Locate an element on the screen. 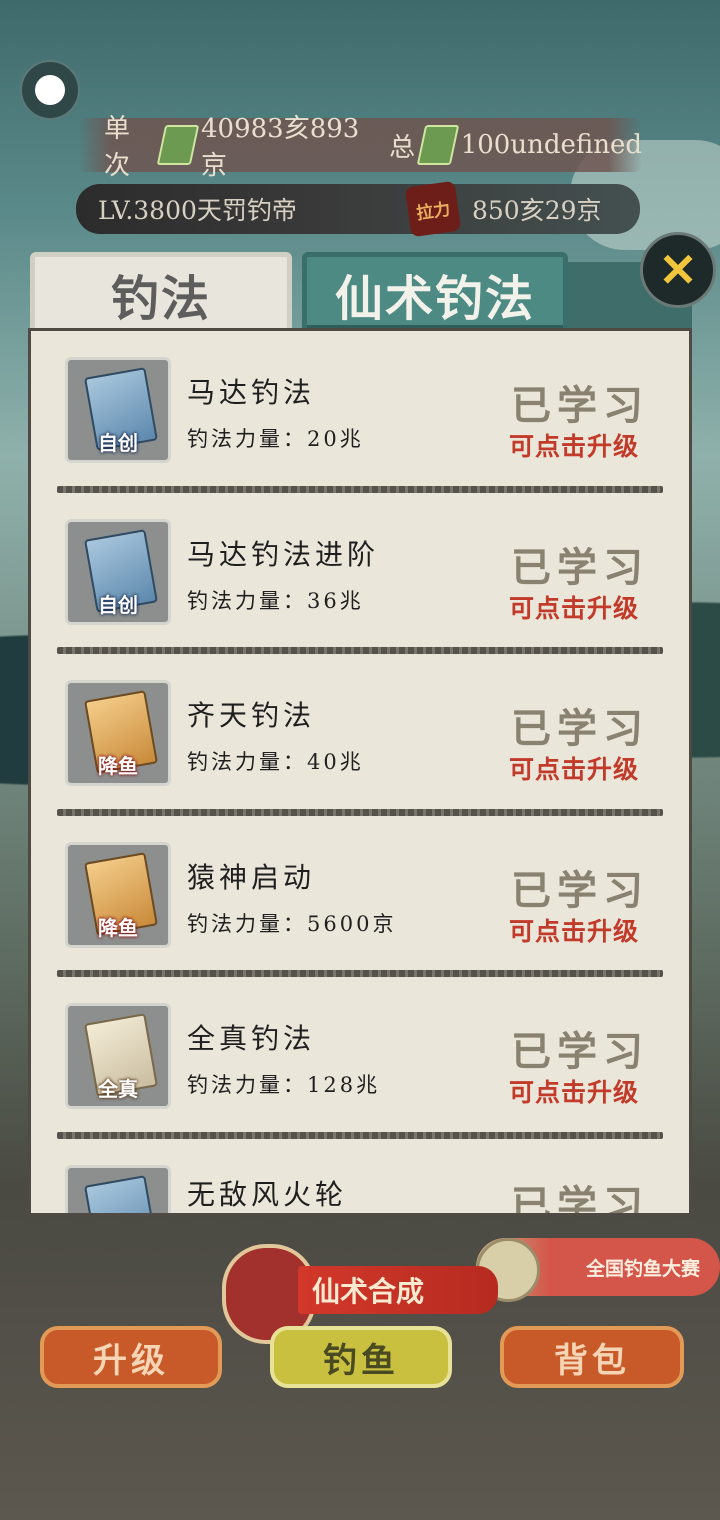 The image size is (720, 1520). single-total-bar: 单次 40983亥893京 总 100undefined is located at coordinates (360, 147).